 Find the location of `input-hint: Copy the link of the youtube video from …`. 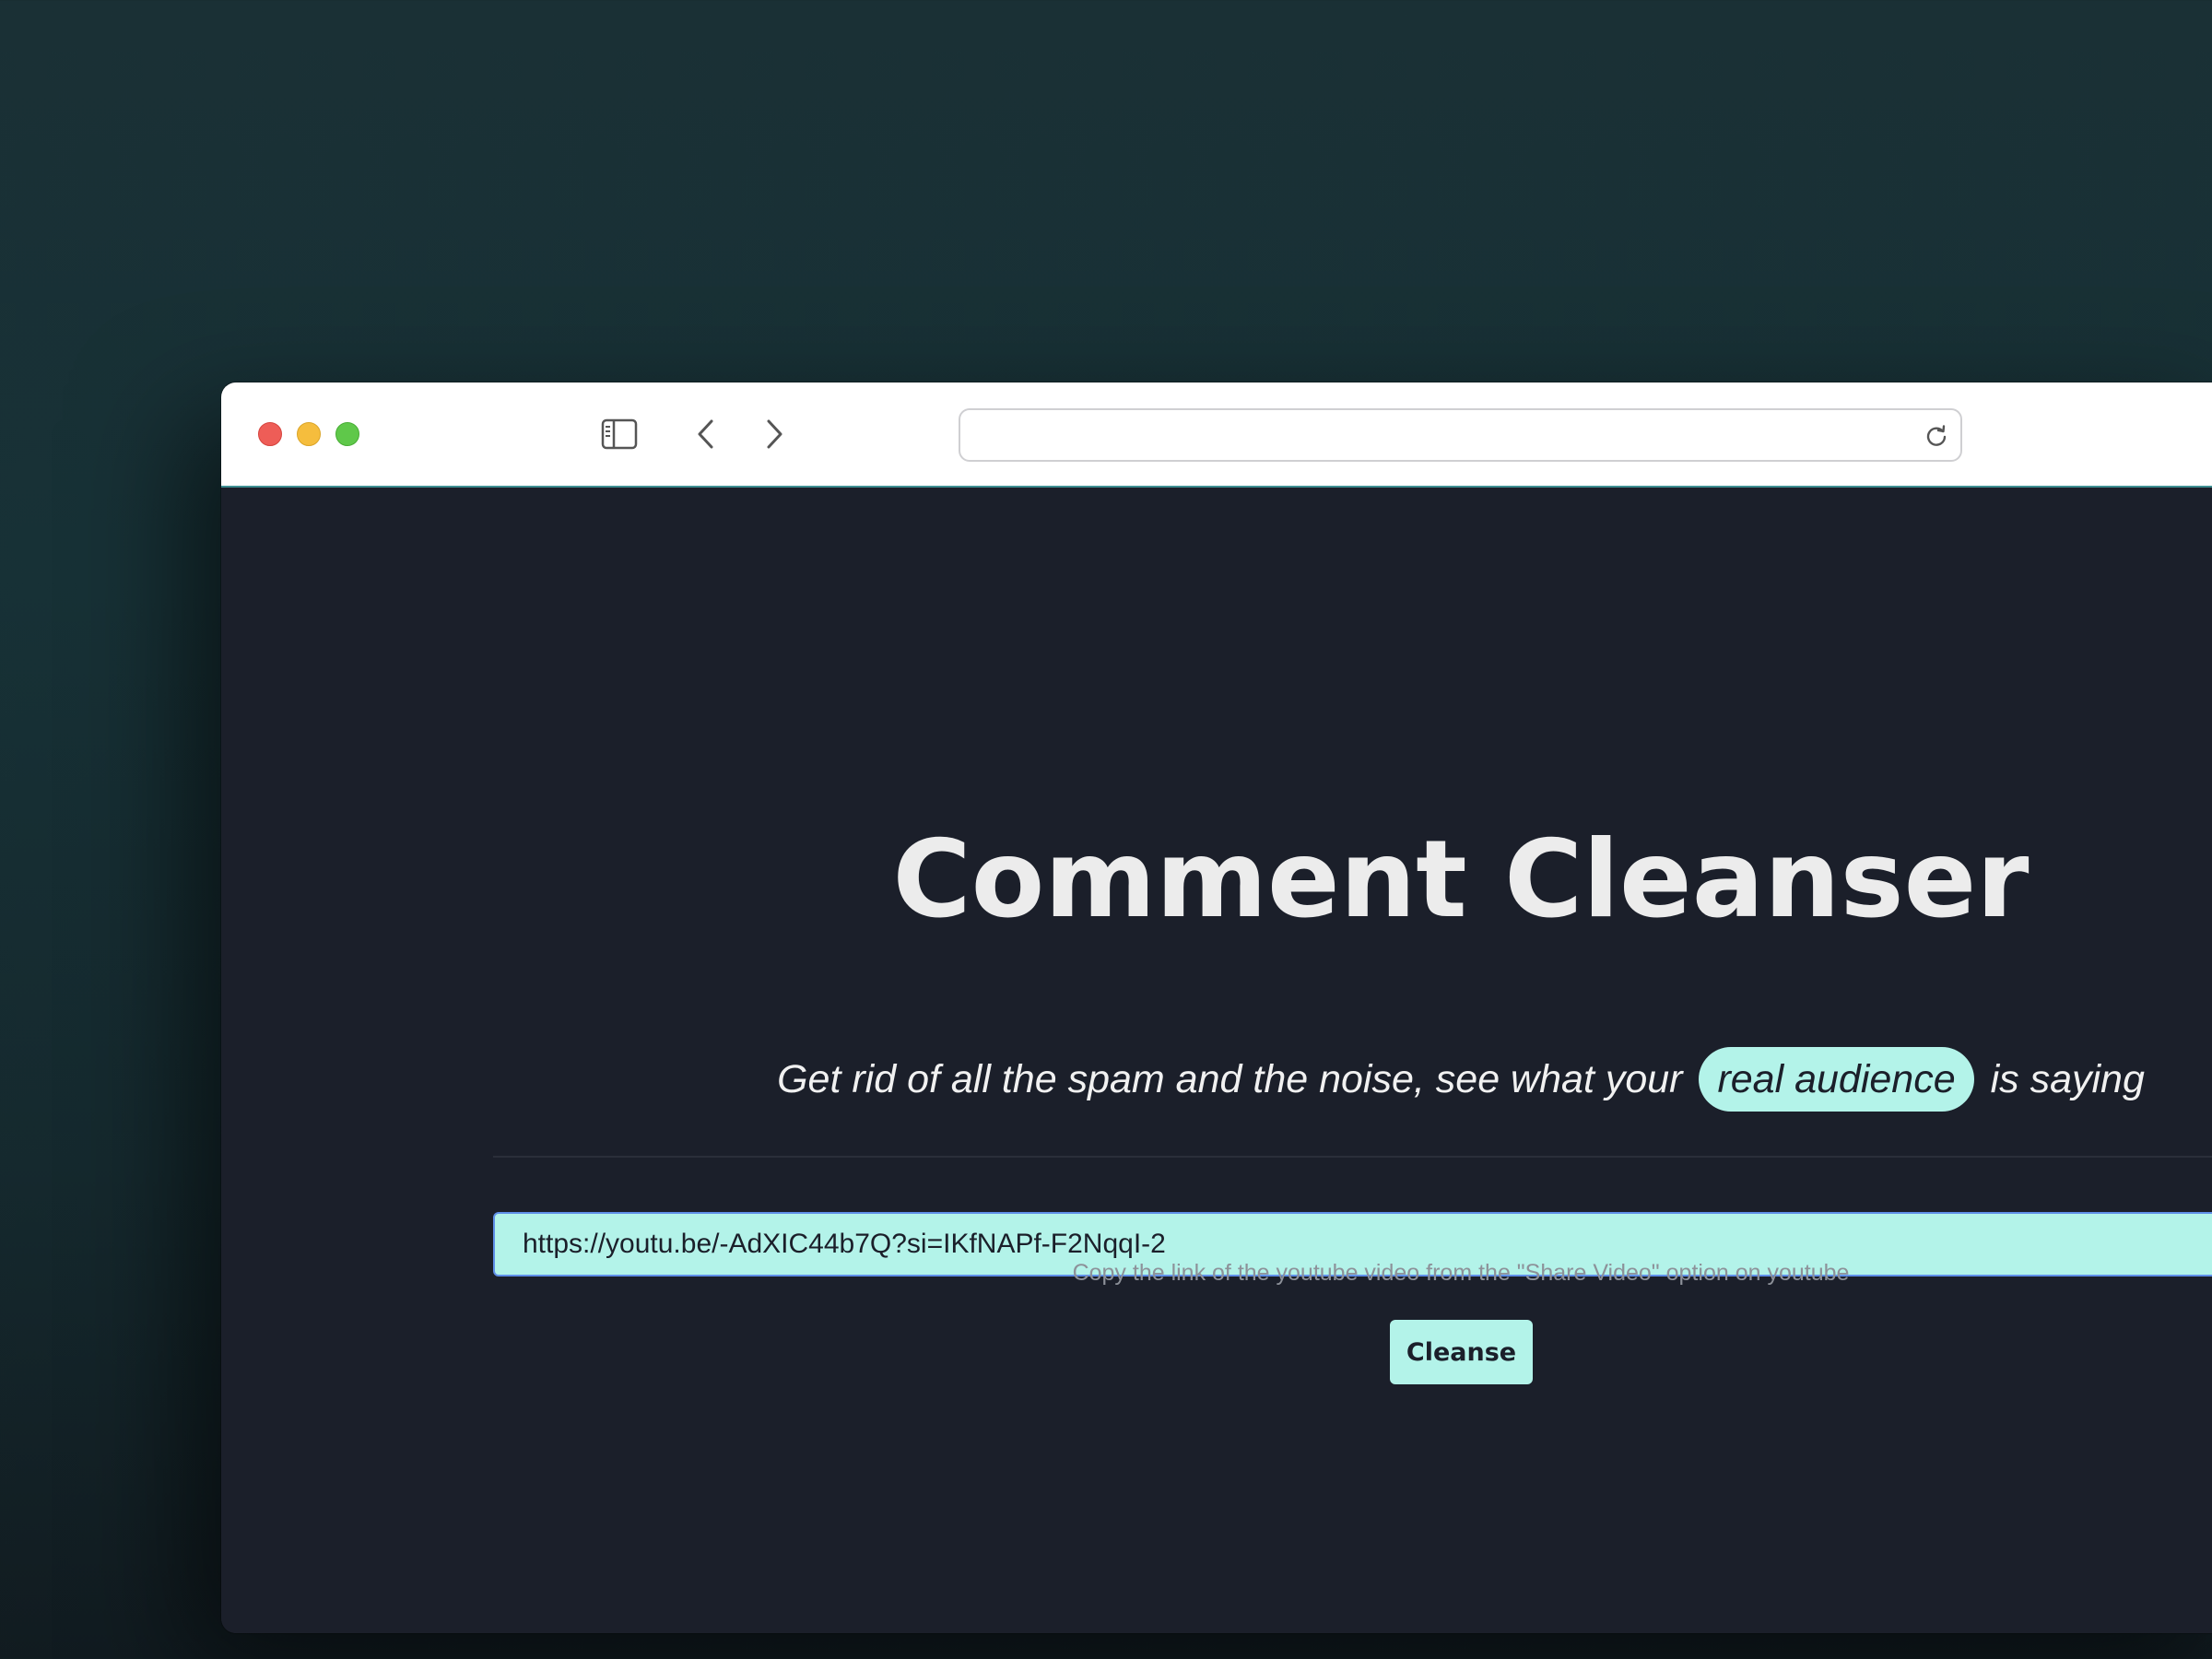

input-hint: Copy the link of the youtube video from … is located at coordinates (1461, 1273).